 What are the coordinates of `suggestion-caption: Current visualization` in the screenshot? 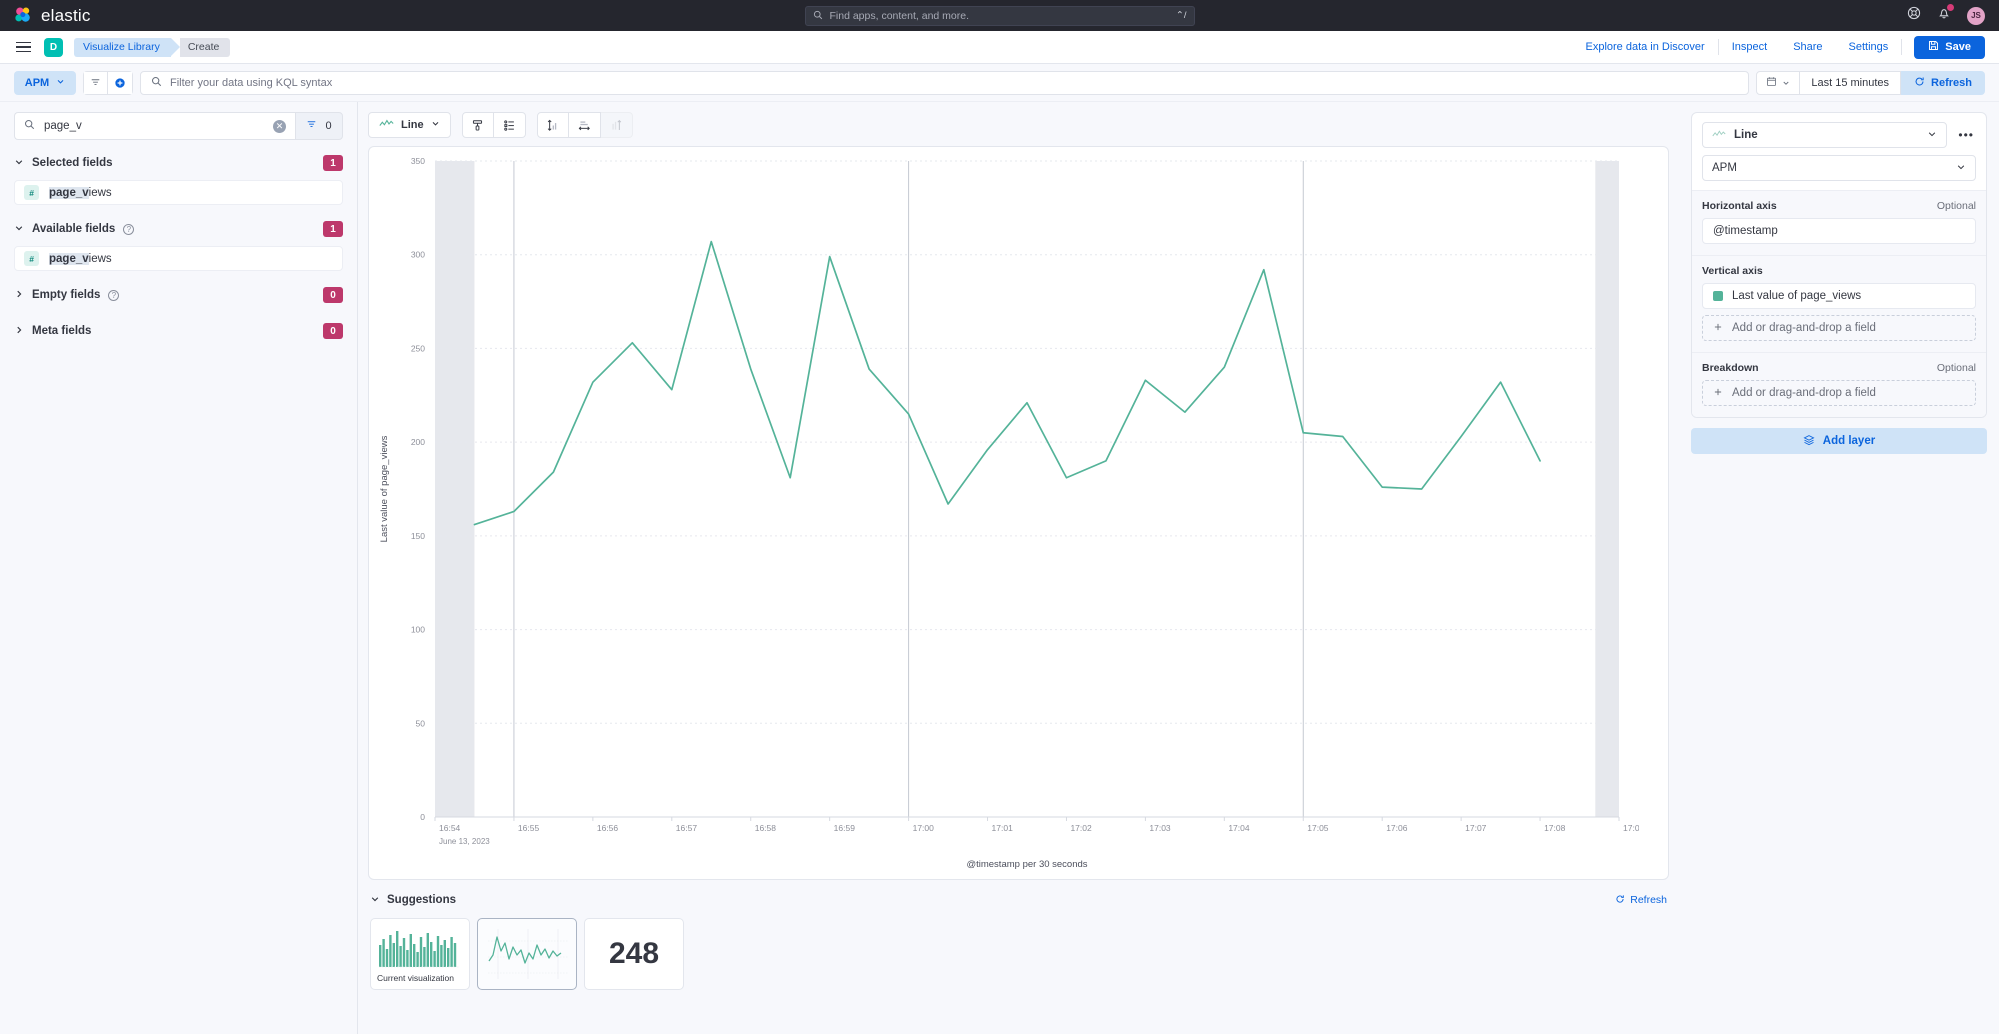 It's located at (416, 978).